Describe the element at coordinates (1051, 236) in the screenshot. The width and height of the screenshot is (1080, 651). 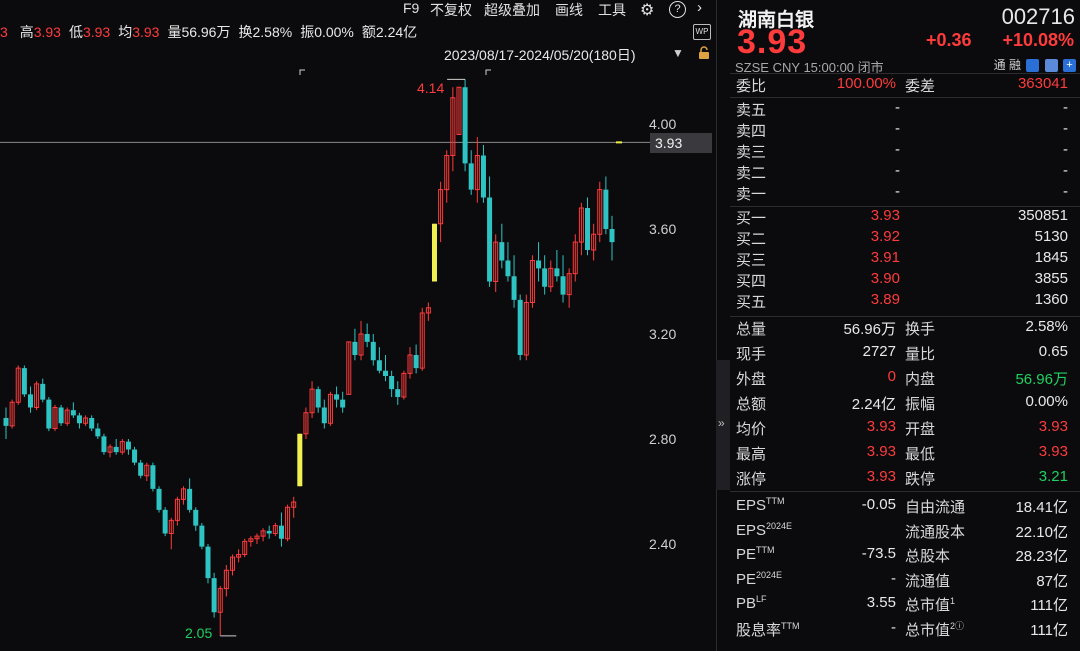
I see `level-qty: 5130` at that location.